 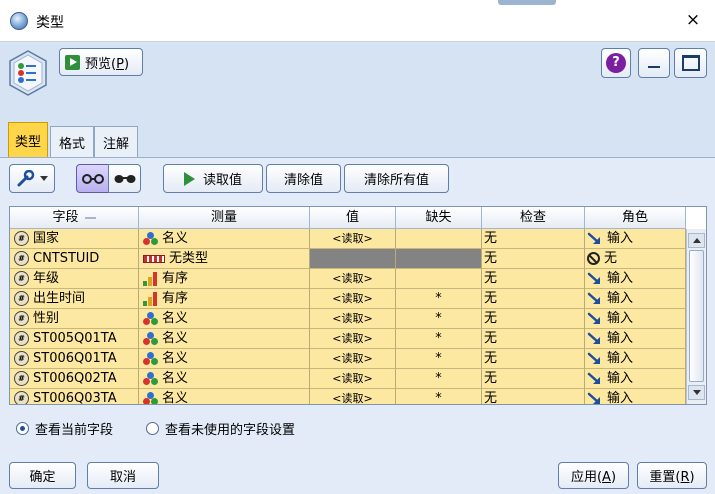 I want to click on tab-annotations: 注解, so click(x=116, y=141).